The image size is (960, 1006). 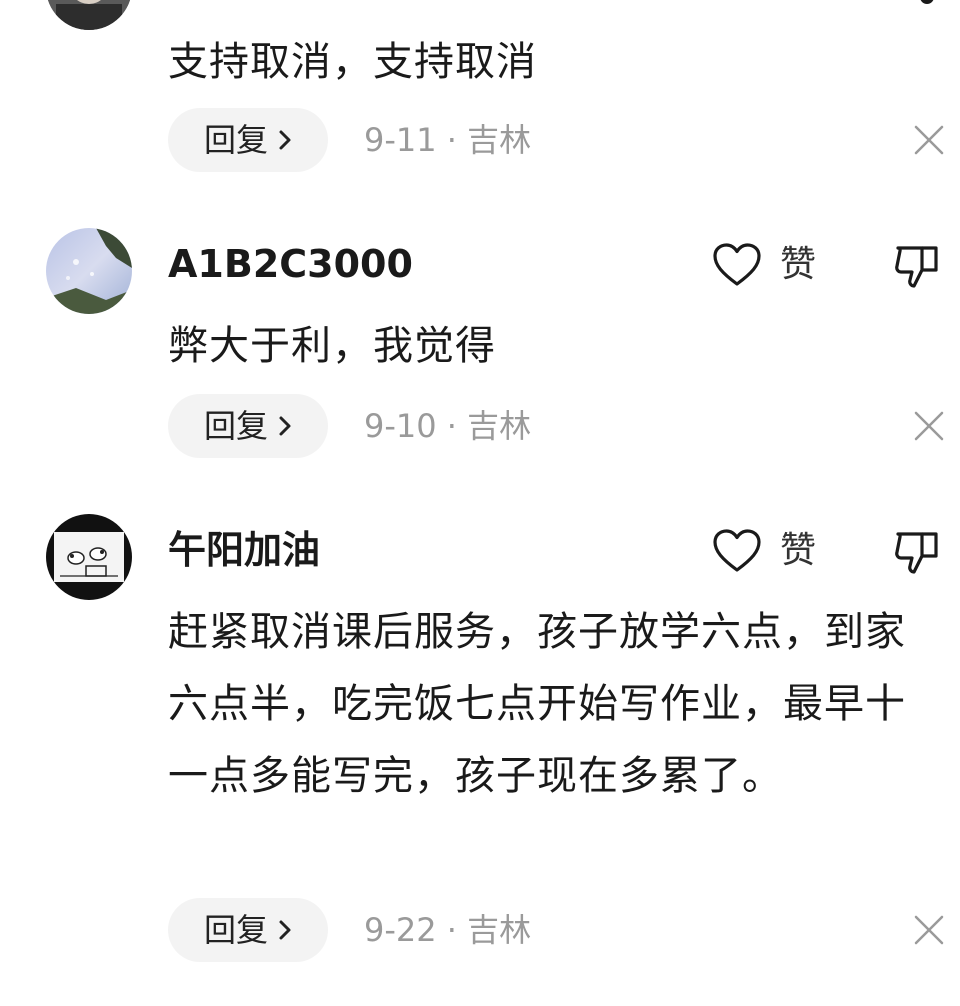 What do you see at coordinates (332, 346) in the screenshot?
I see `comment-content: 弊大于利，我觉得` at bounding box center [332, 346].